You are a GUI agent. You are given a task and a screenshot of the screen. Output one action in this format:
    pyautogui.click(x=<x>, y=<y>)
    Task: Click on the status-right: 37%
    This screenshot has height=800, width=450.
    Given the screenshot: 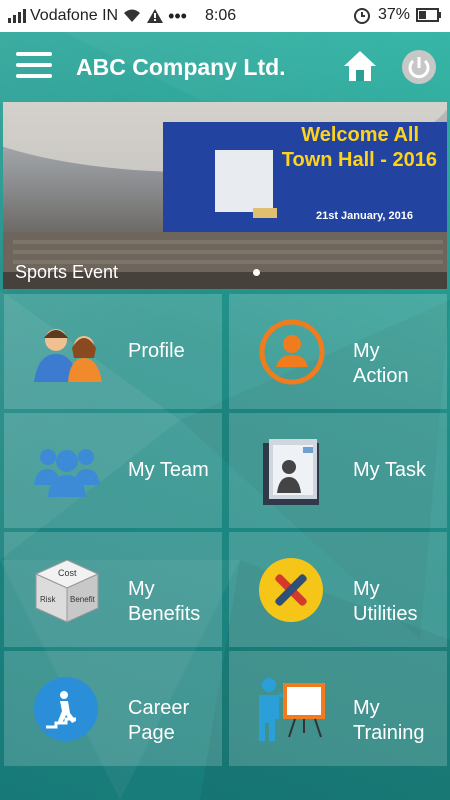 What is the action you would take?
    pyautogui.click(x=397, y=15)
    